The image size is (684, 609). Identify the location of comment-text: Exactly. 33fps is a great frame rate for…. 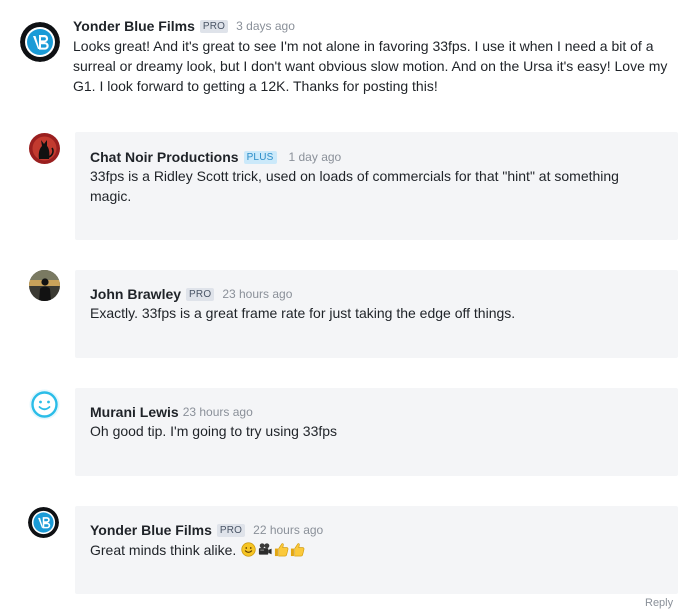
(303, 313).